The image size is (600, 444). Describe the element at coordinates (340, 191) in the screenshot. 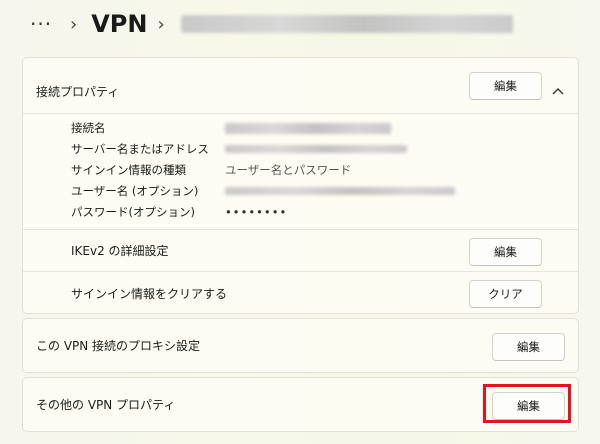

I see `username-value-redacted` at that location.